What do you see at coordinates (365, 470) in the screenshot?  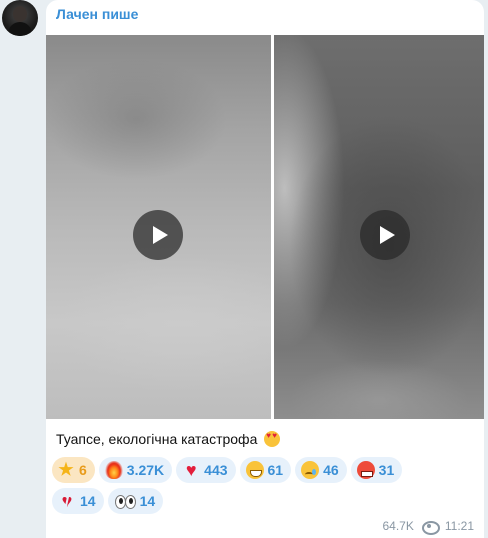 I see `angry-face-icon` at bounding box center [365, 470].